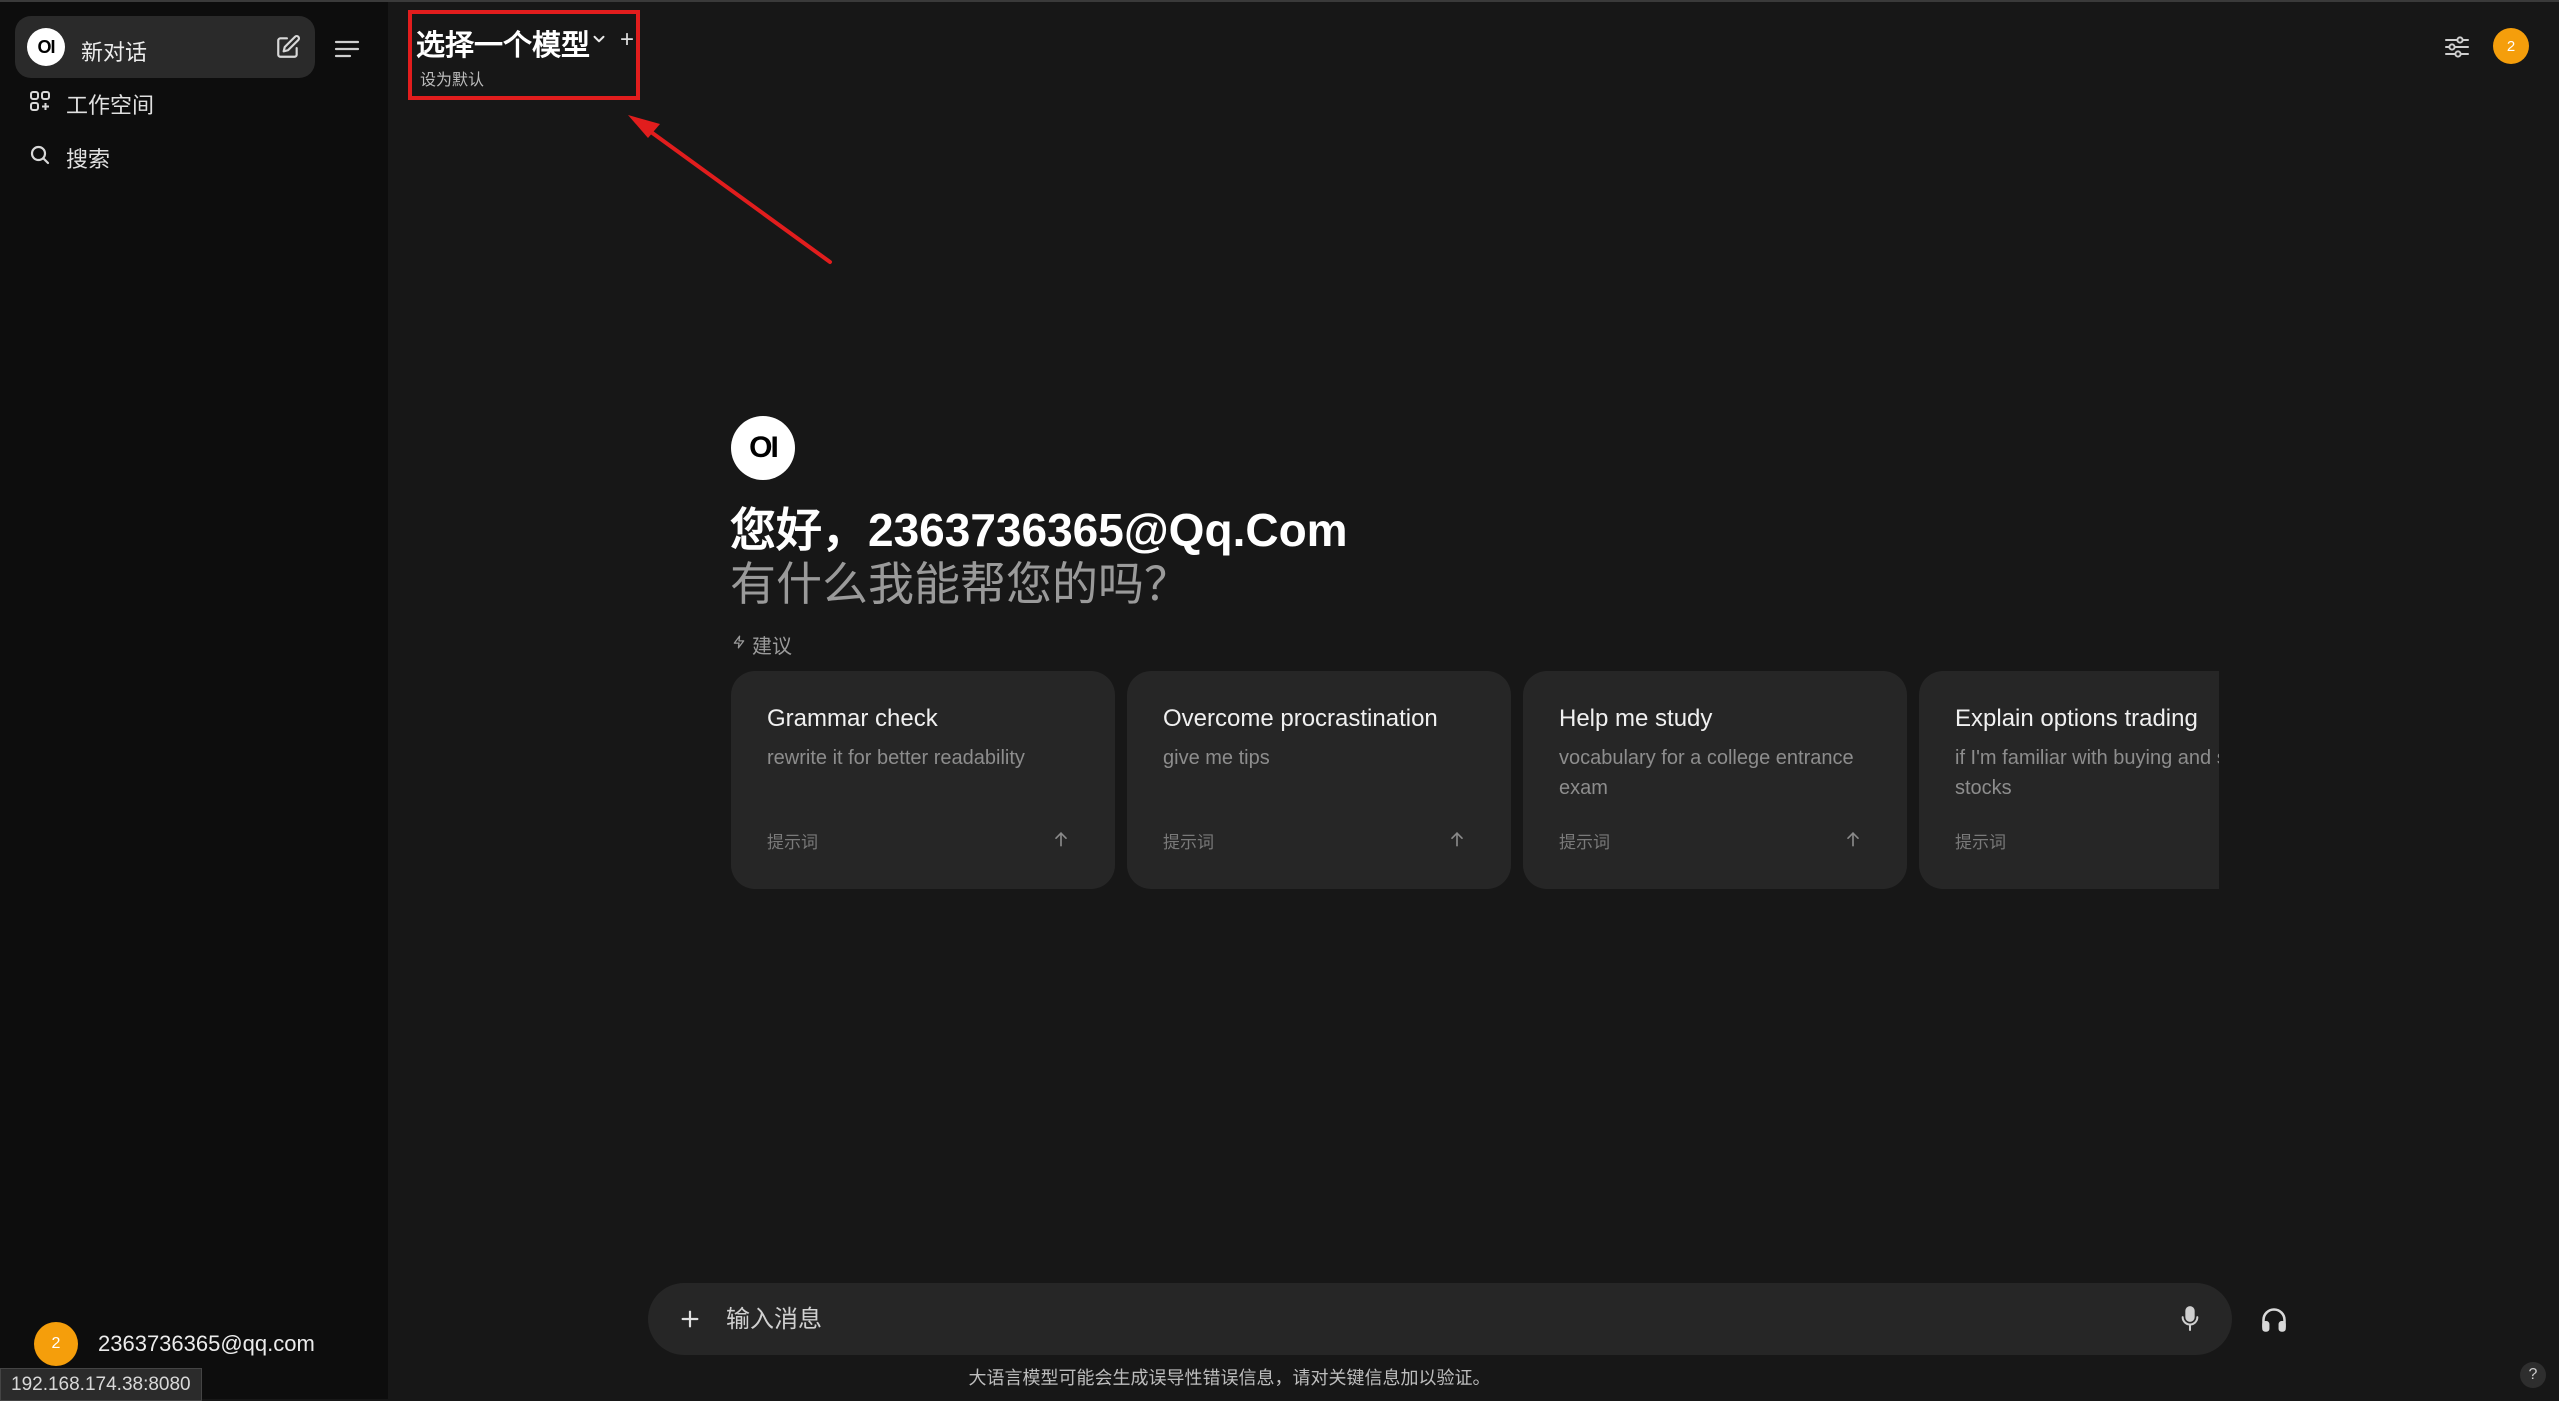 The width and height of the screenshot is (2559, 1401). What do you see at coordinates (1216, 758) in the screenshot?
I see `suggestion-subtitle: give me tips` at bounding box center [1216, 758].